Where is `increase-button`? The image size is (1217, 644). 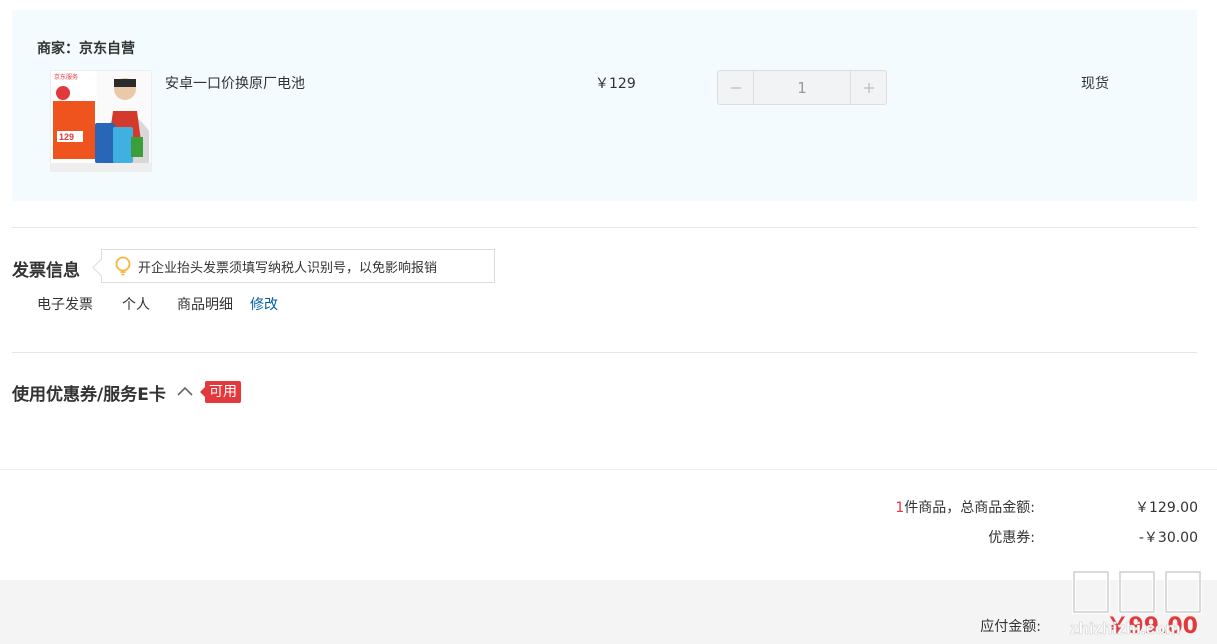
increase-button is located at coordinates (868, 87).